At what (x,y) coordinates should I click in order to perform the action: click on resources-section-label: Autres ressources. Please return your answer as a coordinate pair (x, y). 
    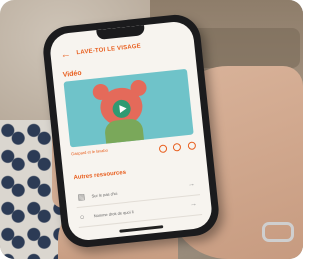
    Looking at the image, I should click on (100, 175).